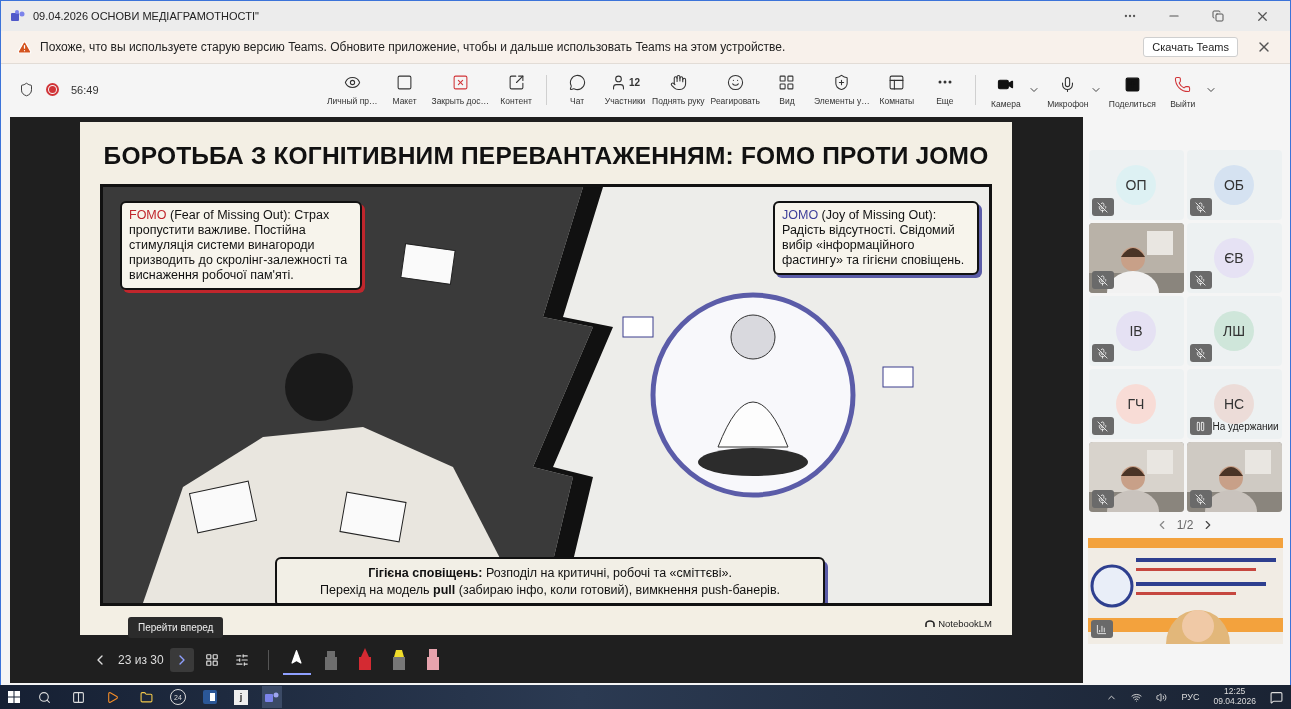 Image resolution: width=1291 pixels, height=709 pixels. What do you see at coordinates (1183, 84) in the screenshot?
I see `phone-icon` at bounding box center [1183, 84].